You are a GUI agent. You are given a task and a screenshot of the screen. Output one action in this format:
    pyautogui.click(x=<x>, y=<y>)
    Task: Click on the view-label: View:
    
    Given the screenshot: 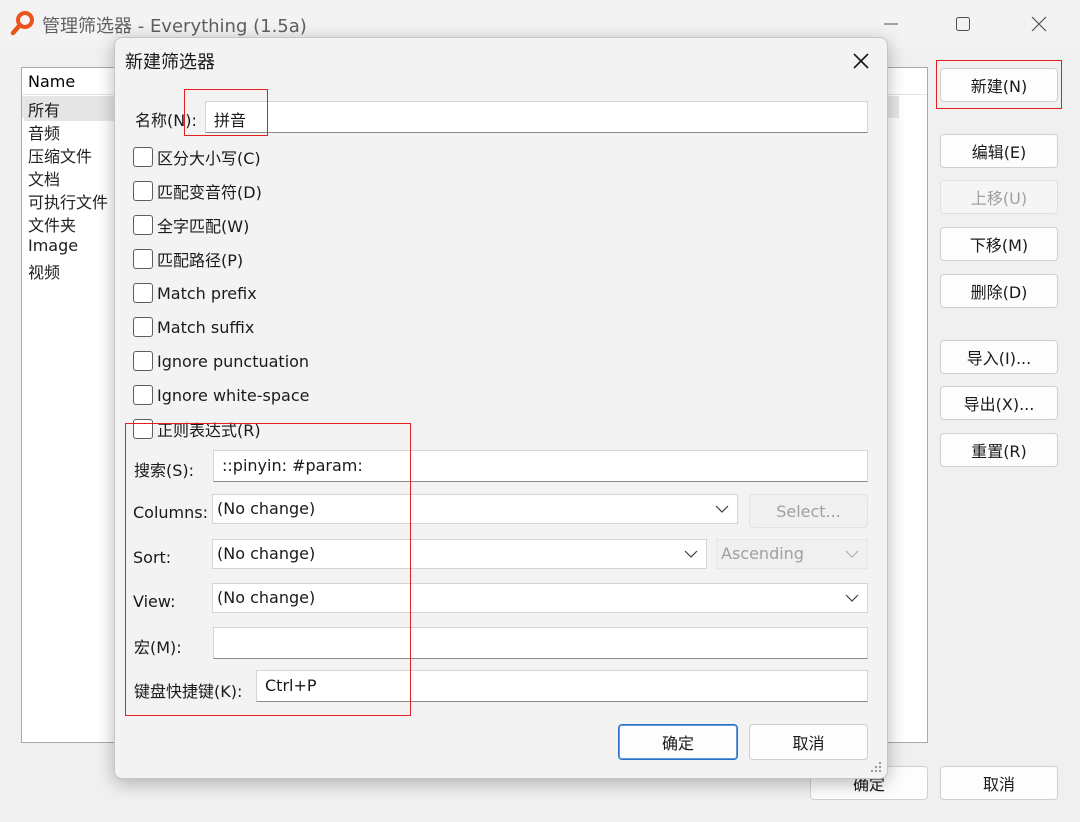 What is the action you would take?
    pyautogui.click(x=154, y=601)
    